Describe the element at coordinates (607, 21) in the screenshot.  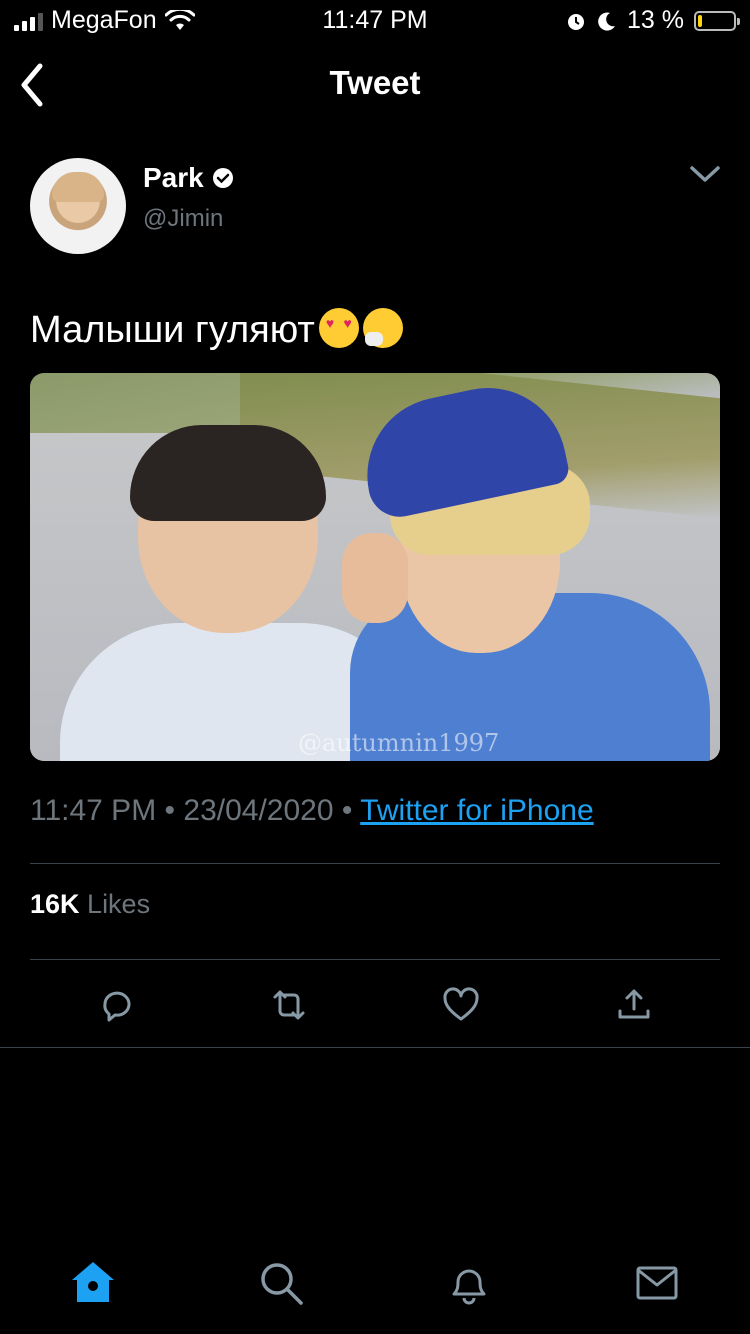
I see `moon-icon` at that location.